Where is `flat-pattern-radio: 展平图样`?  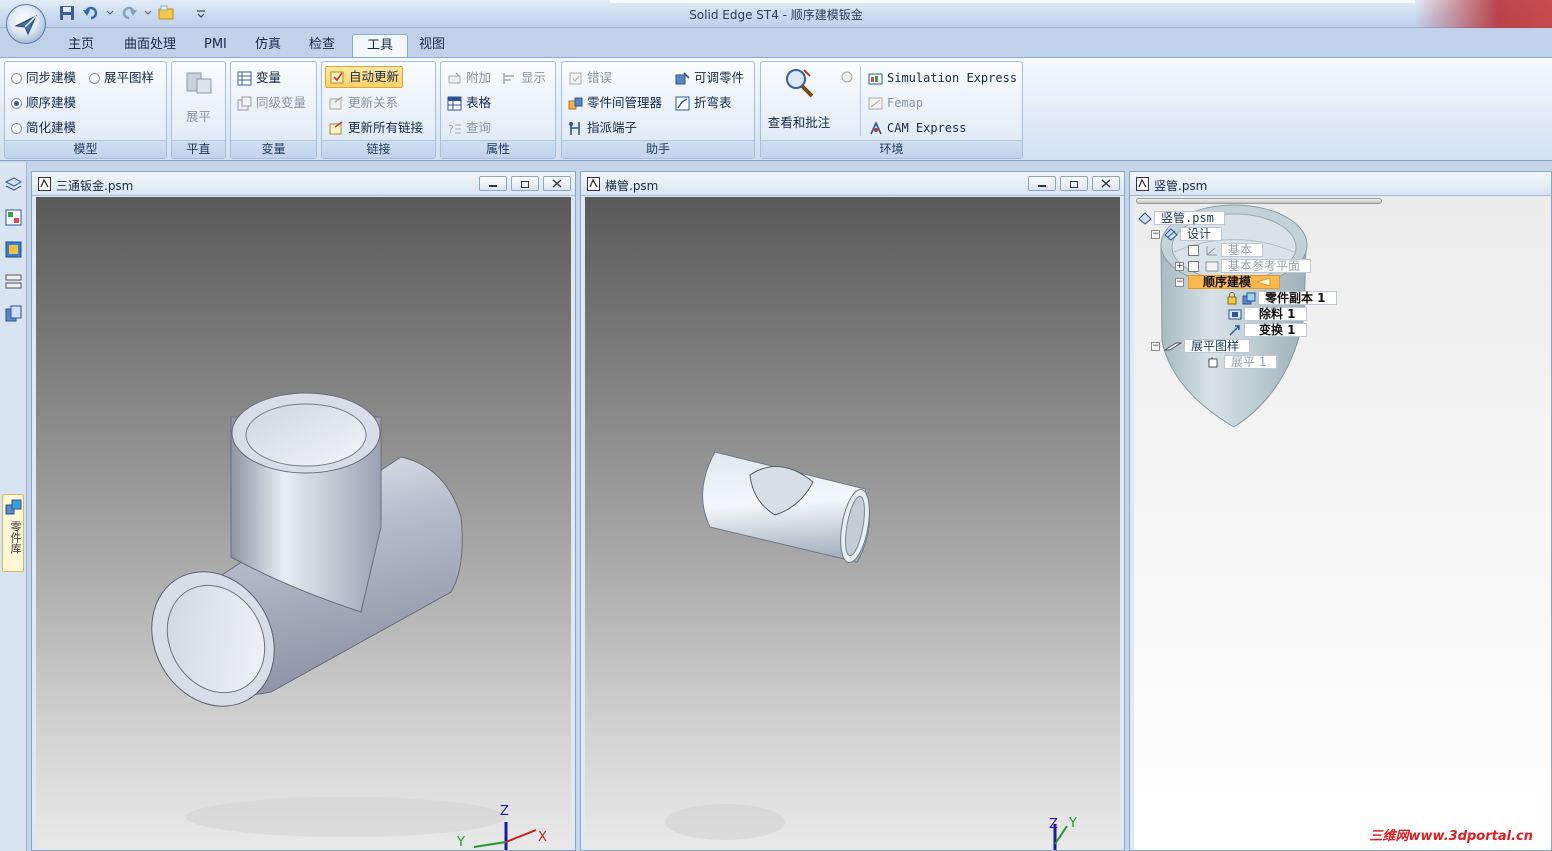 flat-pattern-radio: 展平图样 is located at coordinates (121, 78).